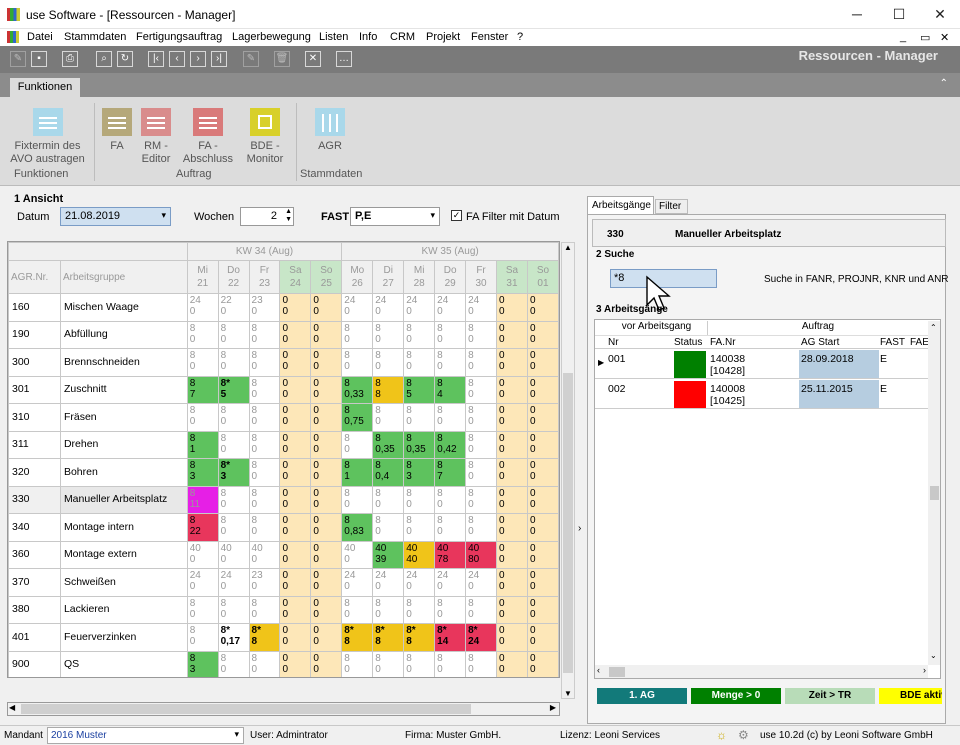 The width and height of the screenshot is (960, 745). I want to click on capacity-cell: 8* 14, so click(450, 637).